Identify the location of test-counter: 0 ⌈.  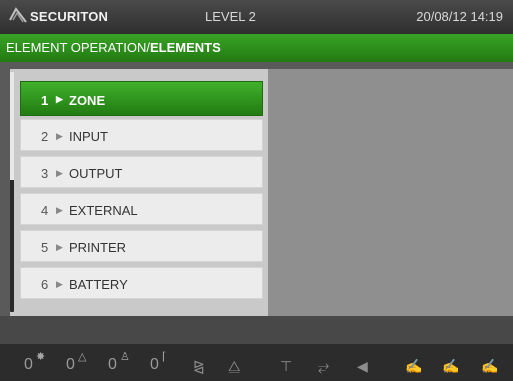
(158, 362).